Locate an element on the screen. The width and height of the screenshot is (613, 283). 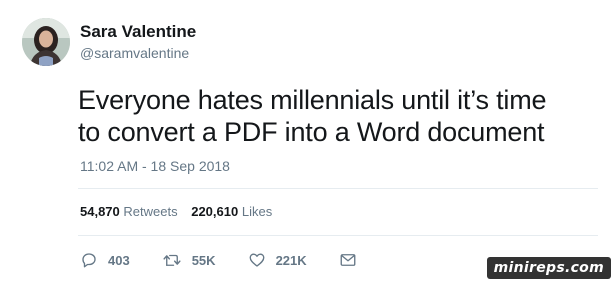
tweet-timestamp: 11:02 AM - 18 Sep 2018 is located at coordinates (155, 166).